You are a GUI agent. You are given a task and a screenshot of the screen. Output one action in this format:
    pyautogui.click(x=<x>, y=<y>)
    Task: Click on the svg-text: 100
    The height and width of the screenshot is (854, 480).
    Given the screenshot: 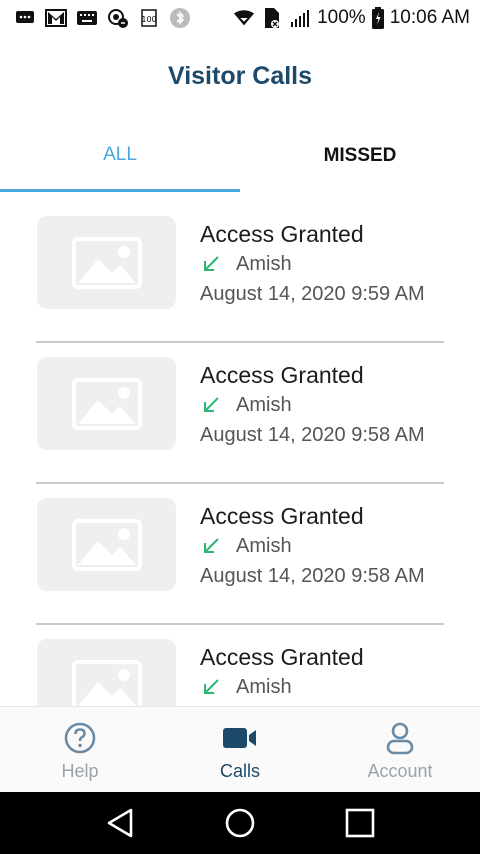 What is the action you would take?
    pyautogui.click(x=148, y=19)
    